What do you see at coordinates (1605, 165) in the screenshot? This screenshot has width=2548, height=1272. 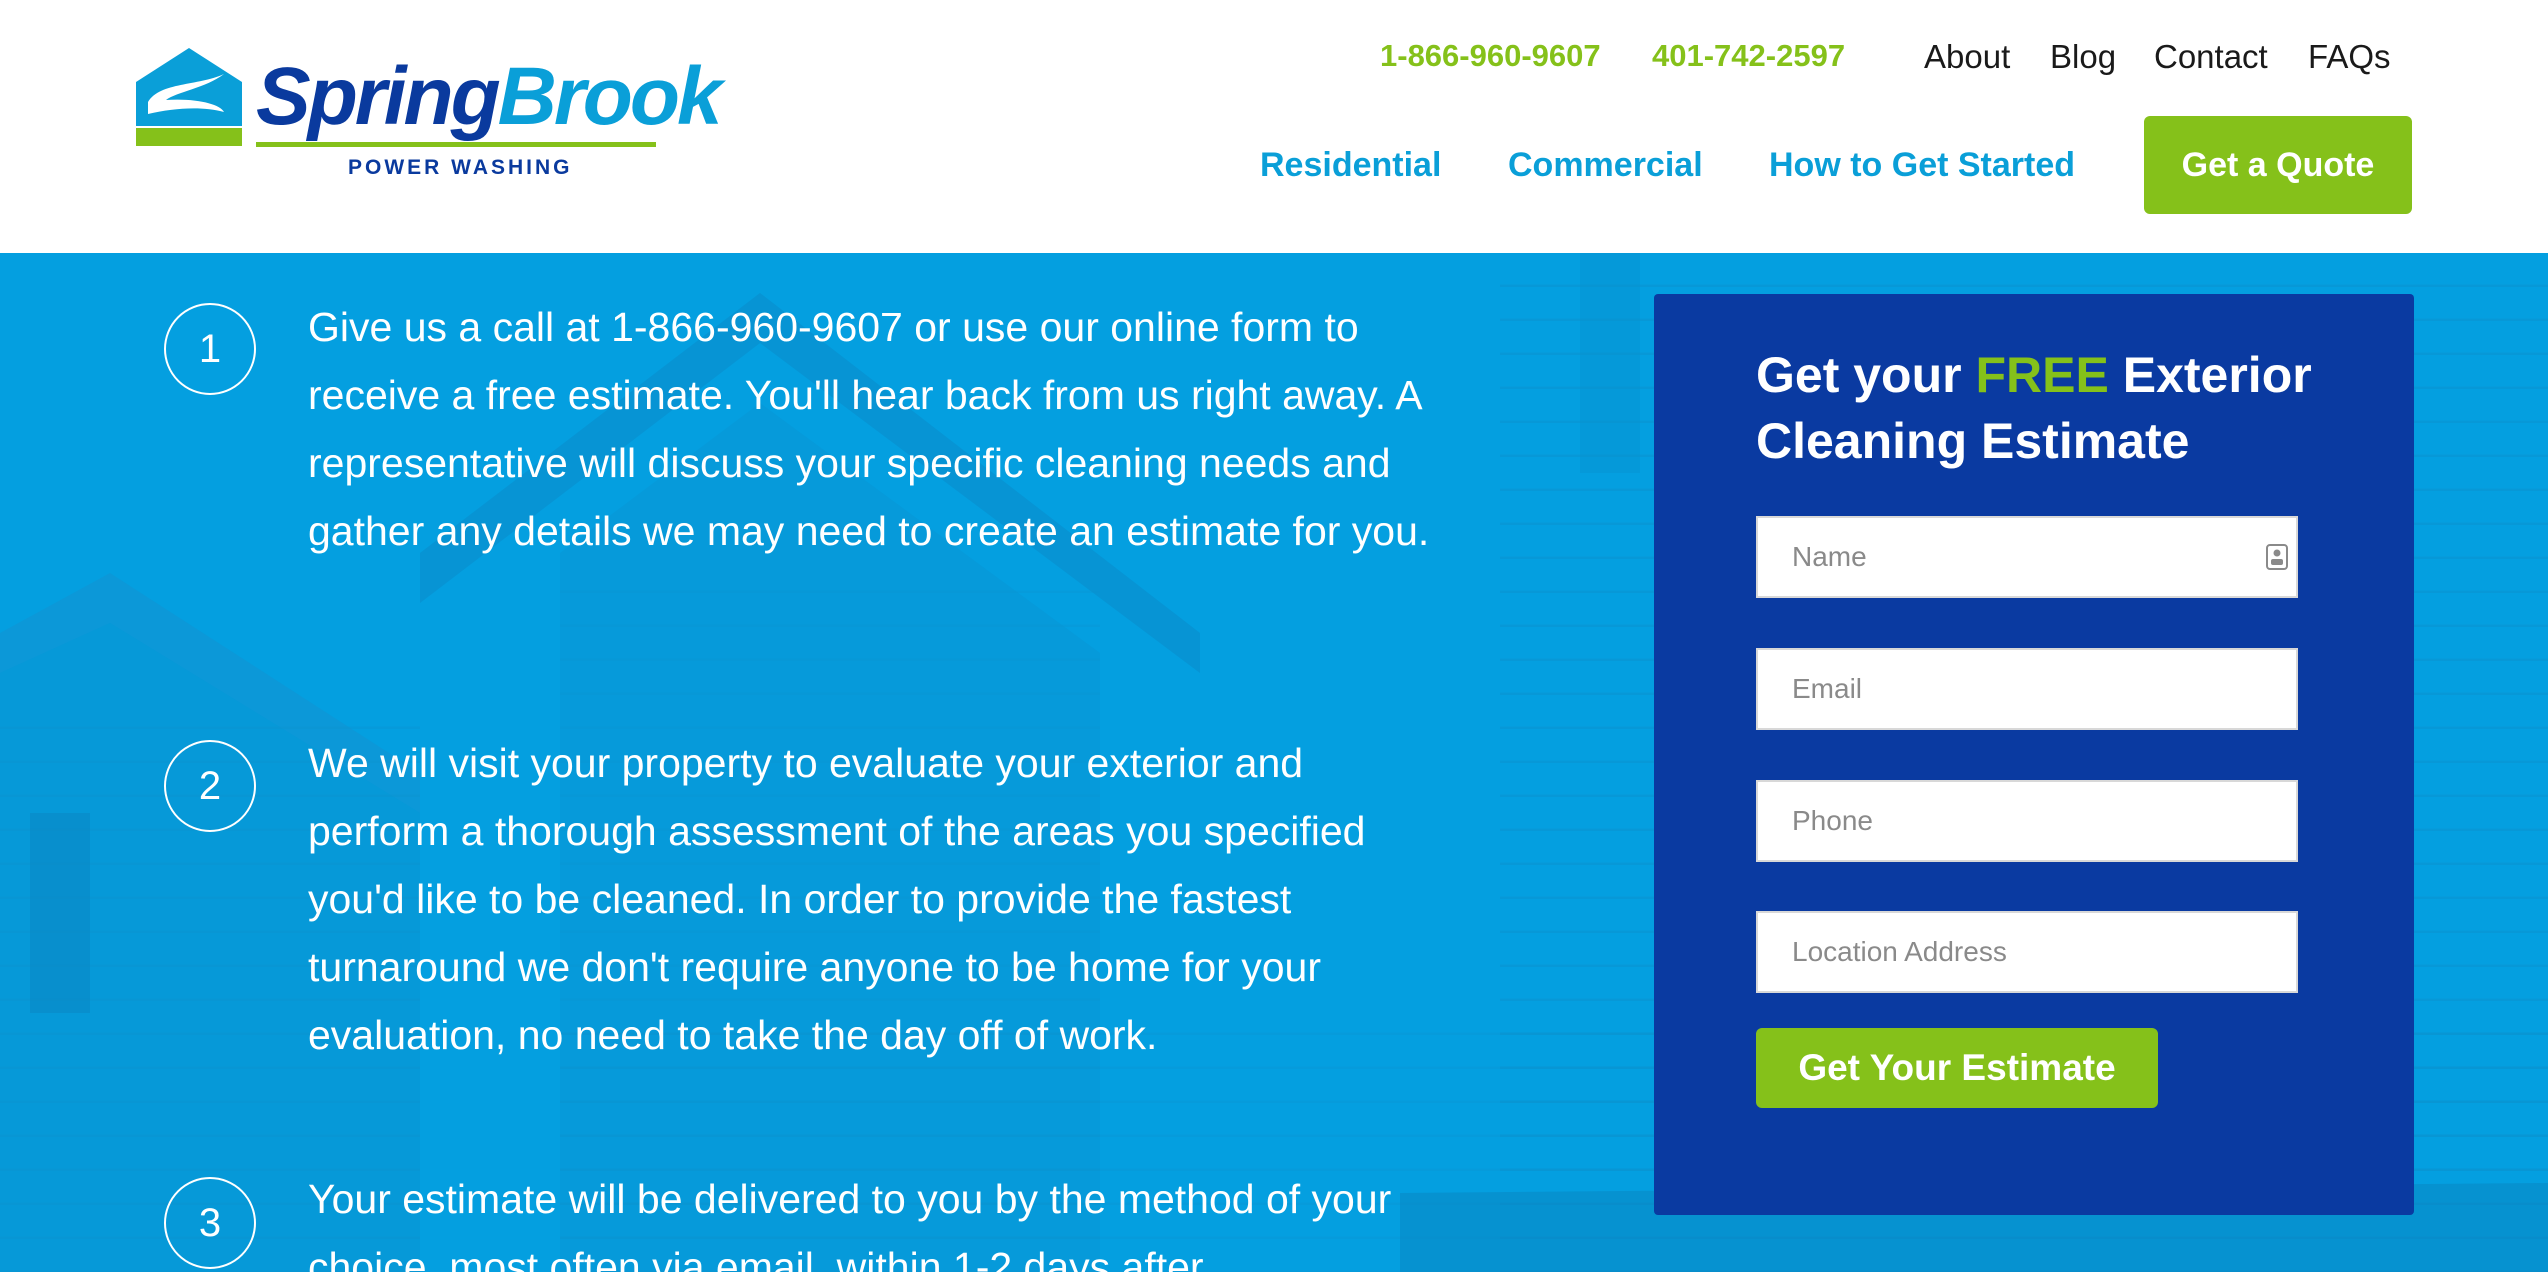 I see `nav-commercial: Commercial` at bounding box center [1605, 165].